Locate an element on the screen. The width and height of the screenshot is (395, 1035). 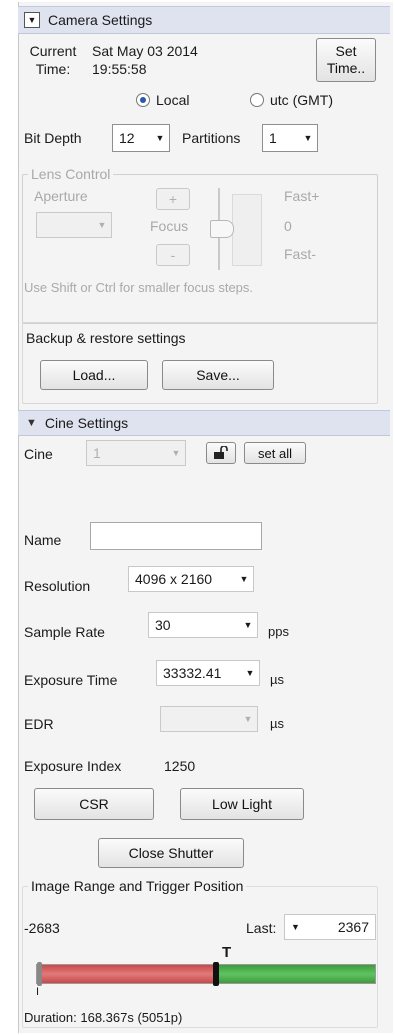
exposure-index-value: 1250 is located at coordinates (180, 766).